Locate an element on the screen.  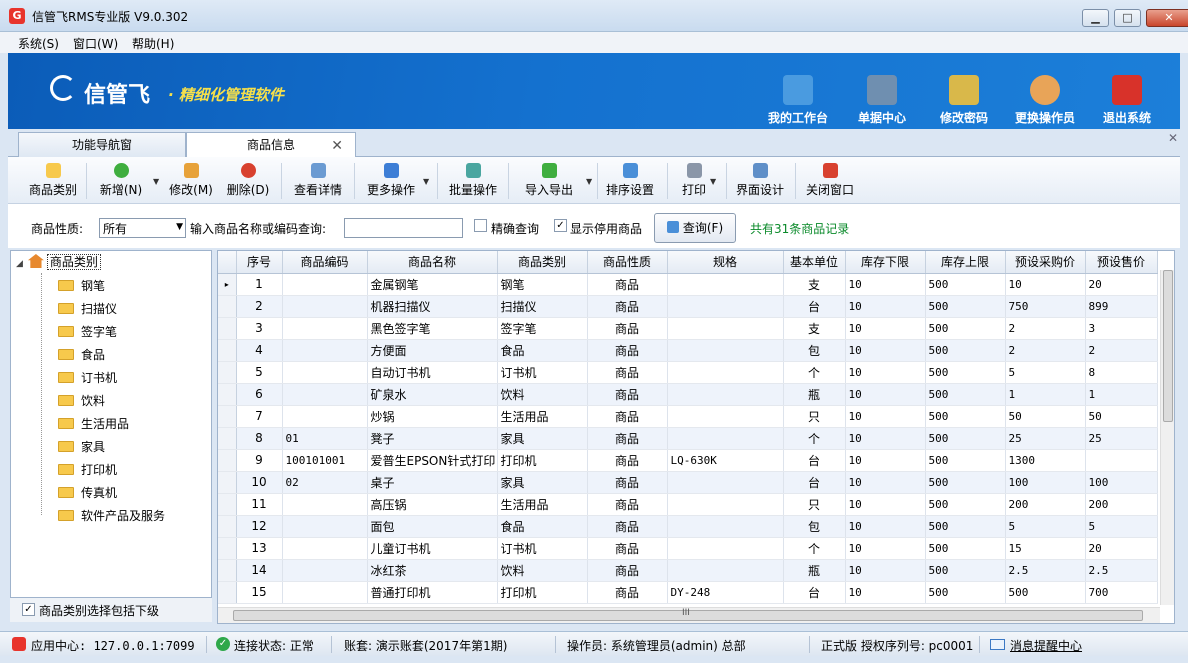
minimize-button: ▁ is located at coordinates (1095, 18).